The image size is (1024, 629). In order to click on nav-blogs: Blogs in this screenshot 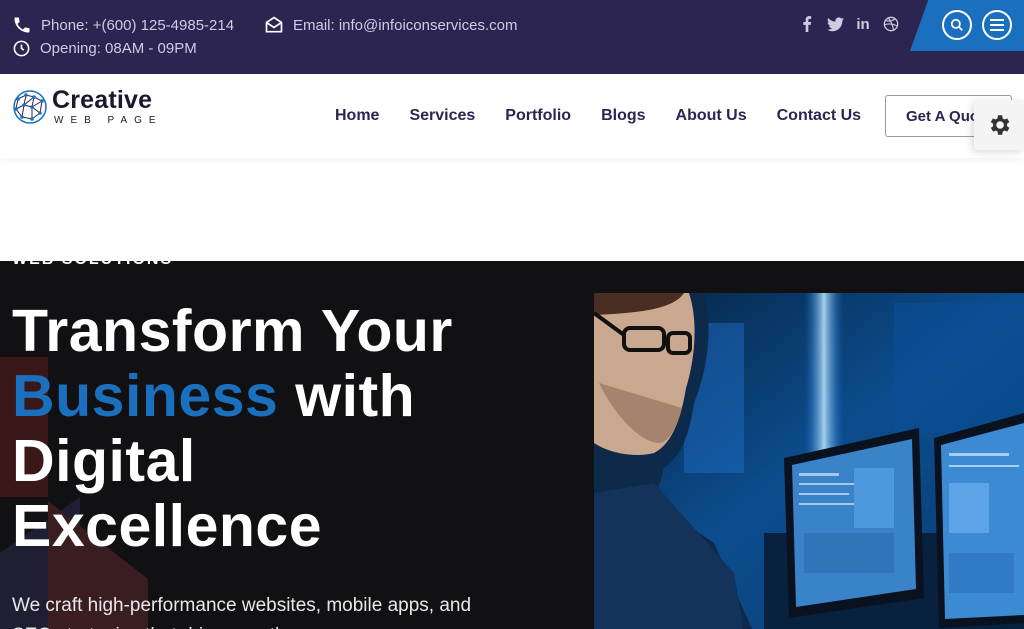, I will do `click(623, 116)`.